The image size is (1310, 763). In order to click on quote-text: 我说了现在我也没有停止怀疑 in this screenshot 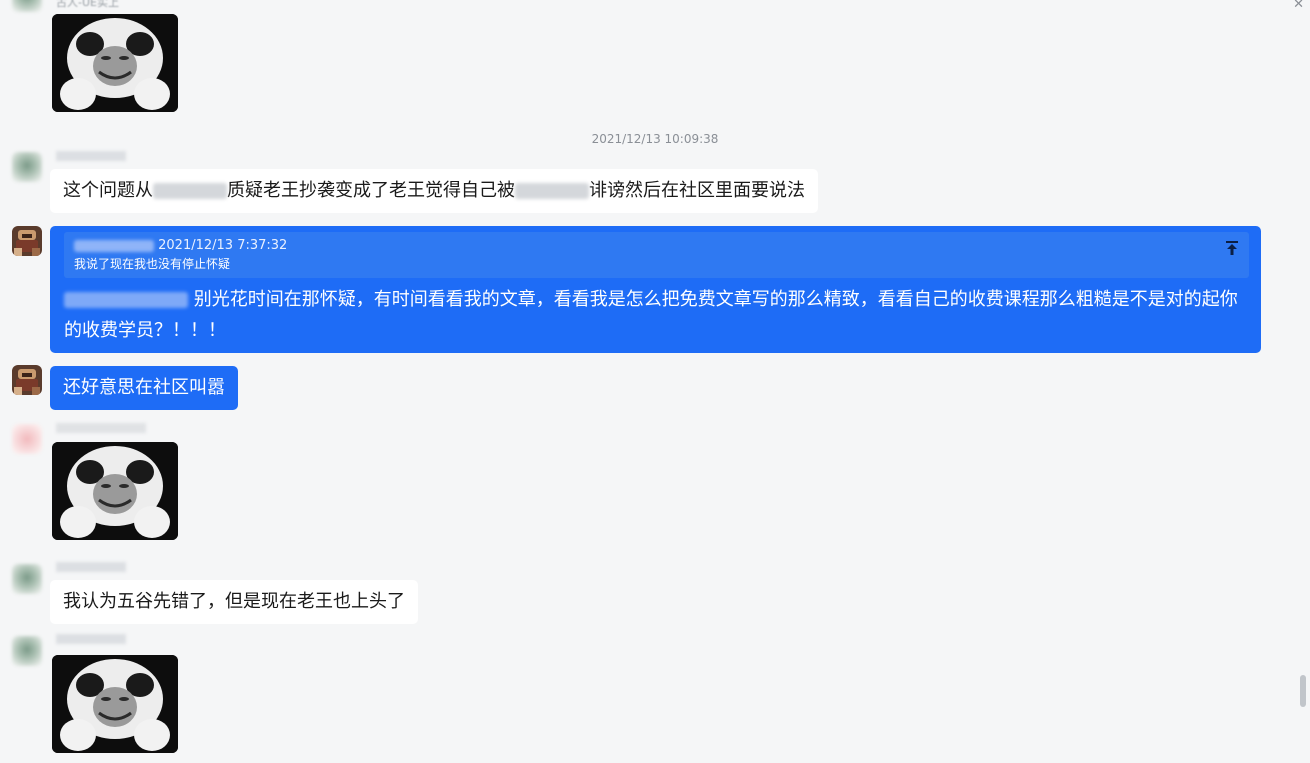, I will do `click(152, 264)`.